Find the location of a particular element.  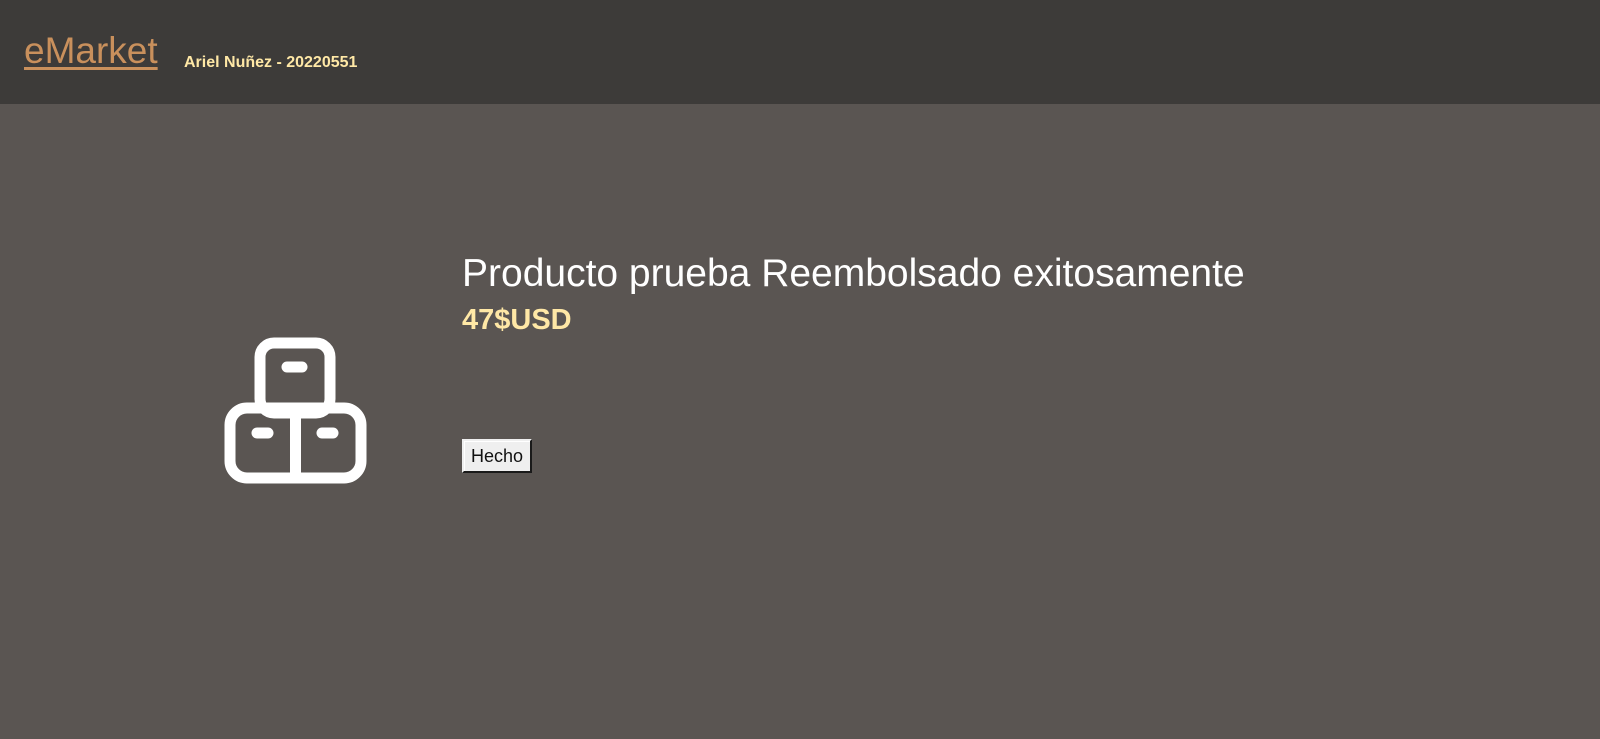

boxes-icon is located at coordinates (295, 410).